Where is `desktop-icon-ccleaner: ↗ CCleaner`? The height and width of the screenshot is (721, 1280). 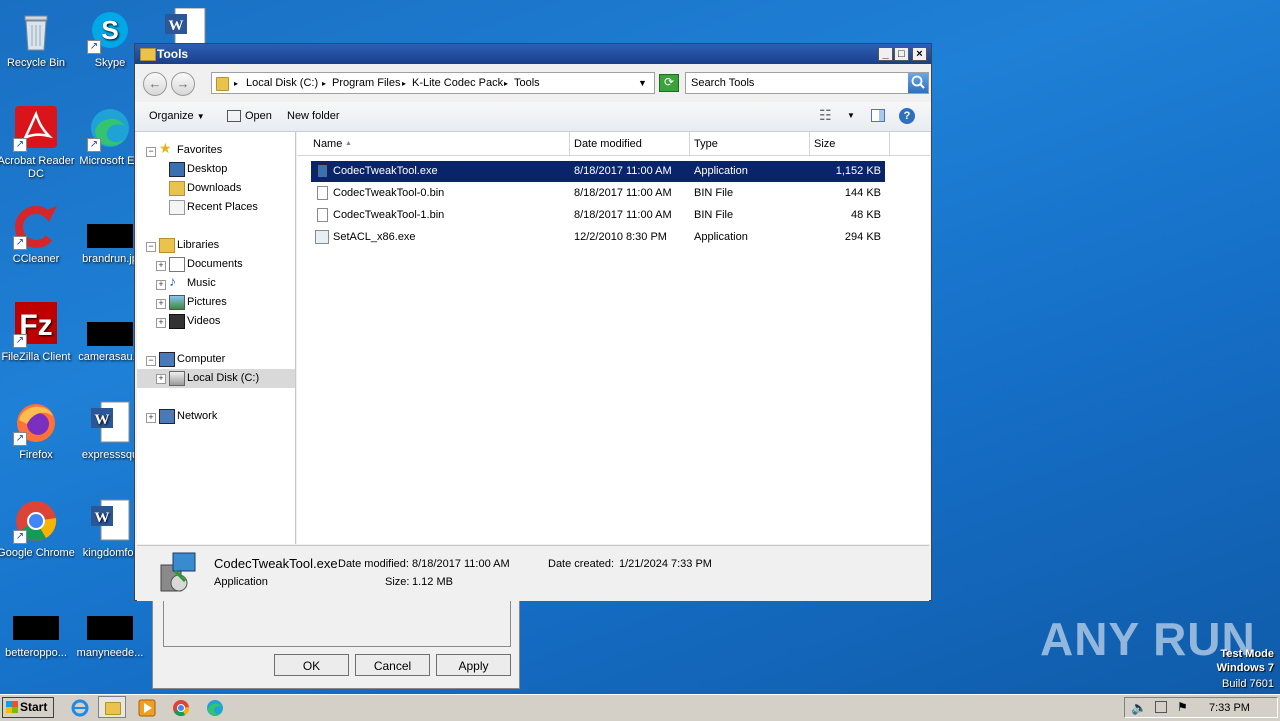
desktop-icon-ccleaner: ↗ CCleaner is located at coordinates (37, 235).